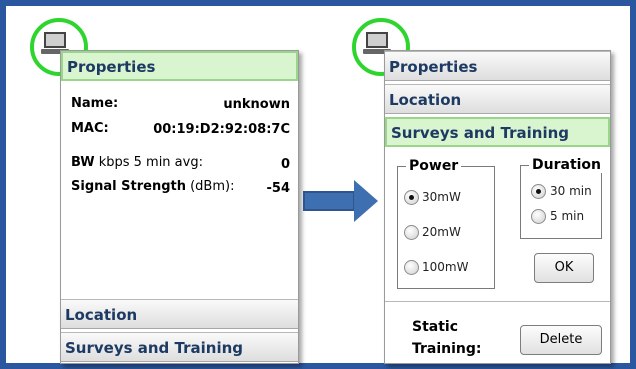 This screenshot has width=636, height=369. What do you see at coordinates (285, 164) in the screenshot?
I see `bw-value: 0` at bounding box center [285, 164].